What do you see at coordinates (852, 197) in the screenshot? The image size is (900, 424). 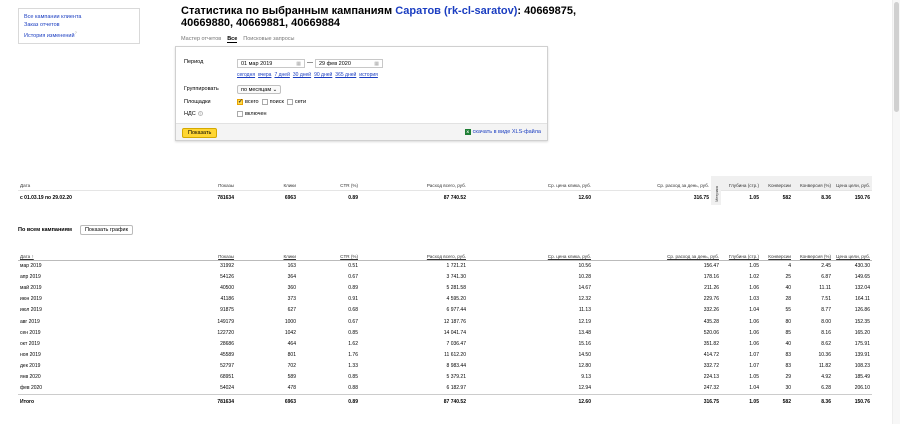 I see `summary-cell: 150.76` at bounding box center [852, 197].